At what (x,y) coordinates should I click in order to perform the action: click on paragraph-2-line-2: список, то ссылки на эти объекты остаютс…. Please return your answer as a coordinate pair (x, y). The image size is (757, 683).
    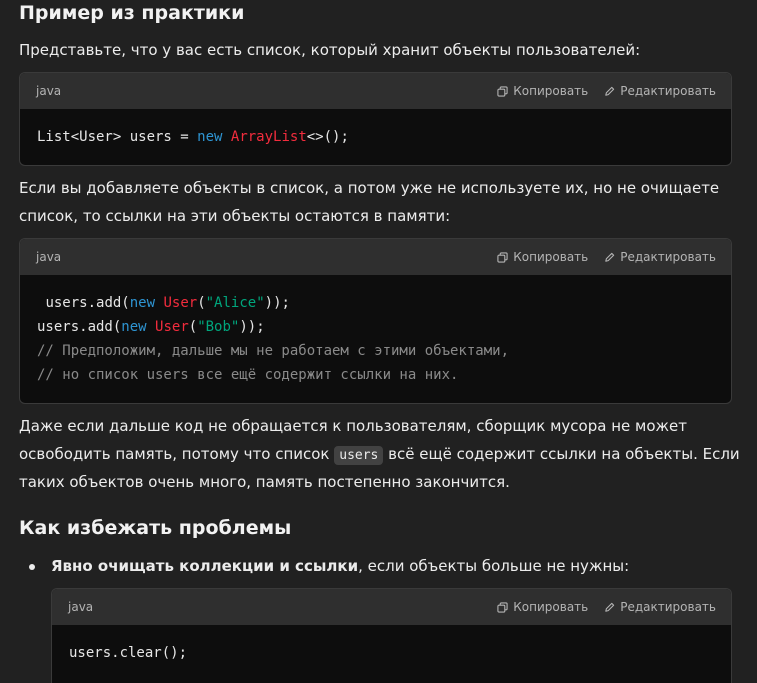
    Looking at the image, I should click on (235, 216).